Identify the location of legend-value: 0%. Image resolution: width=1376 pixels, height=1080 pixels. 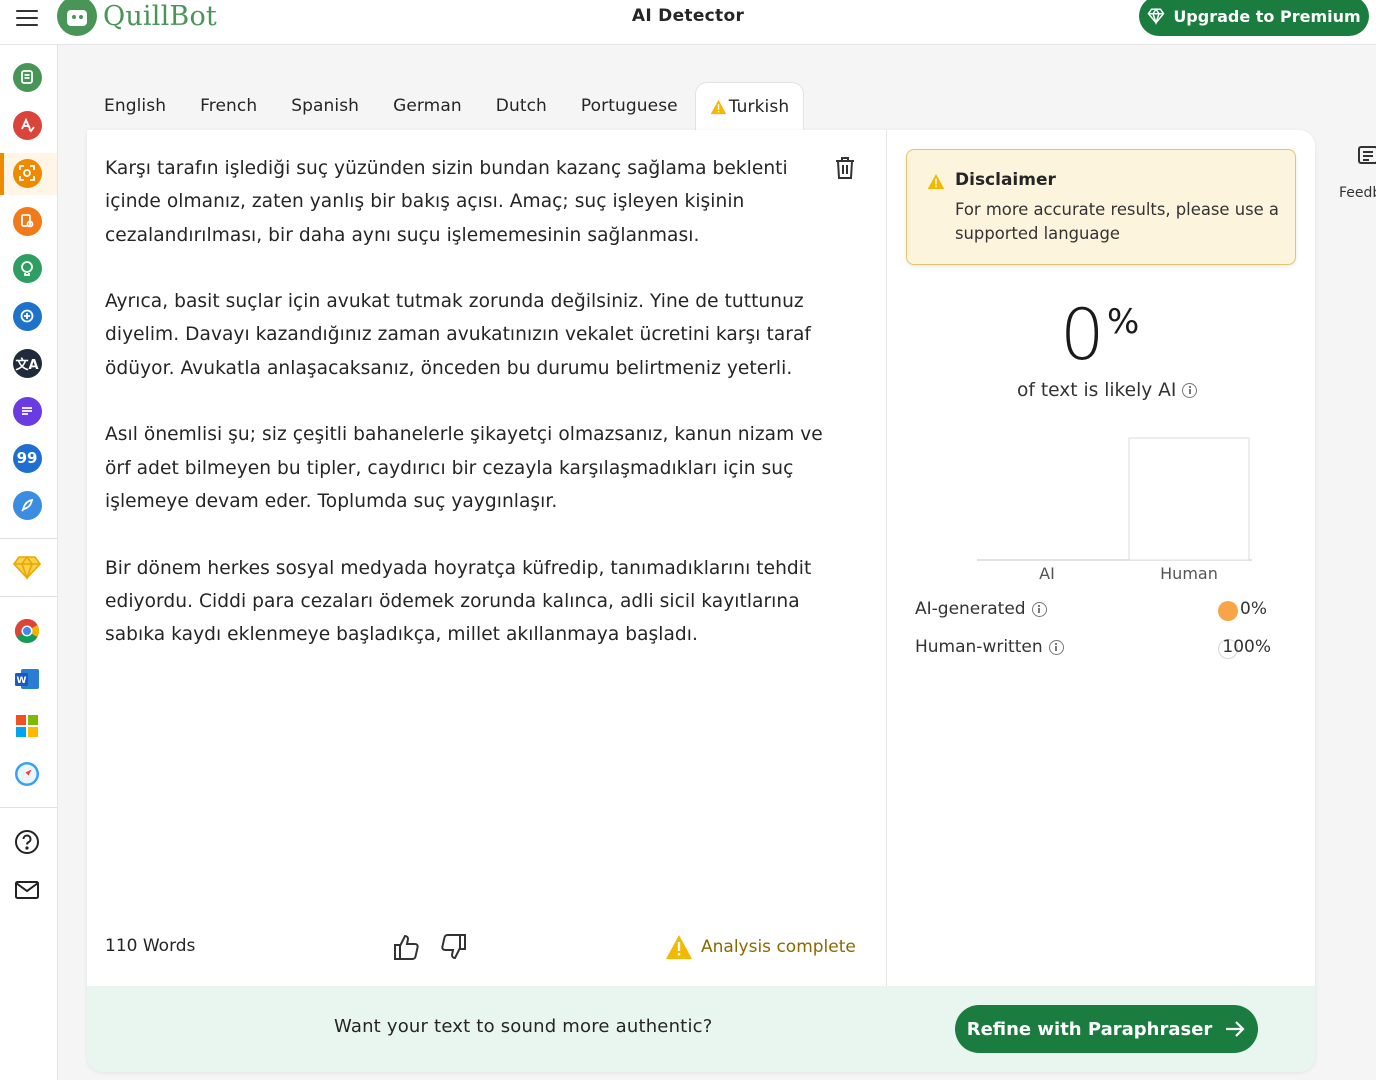
(1253, 609).